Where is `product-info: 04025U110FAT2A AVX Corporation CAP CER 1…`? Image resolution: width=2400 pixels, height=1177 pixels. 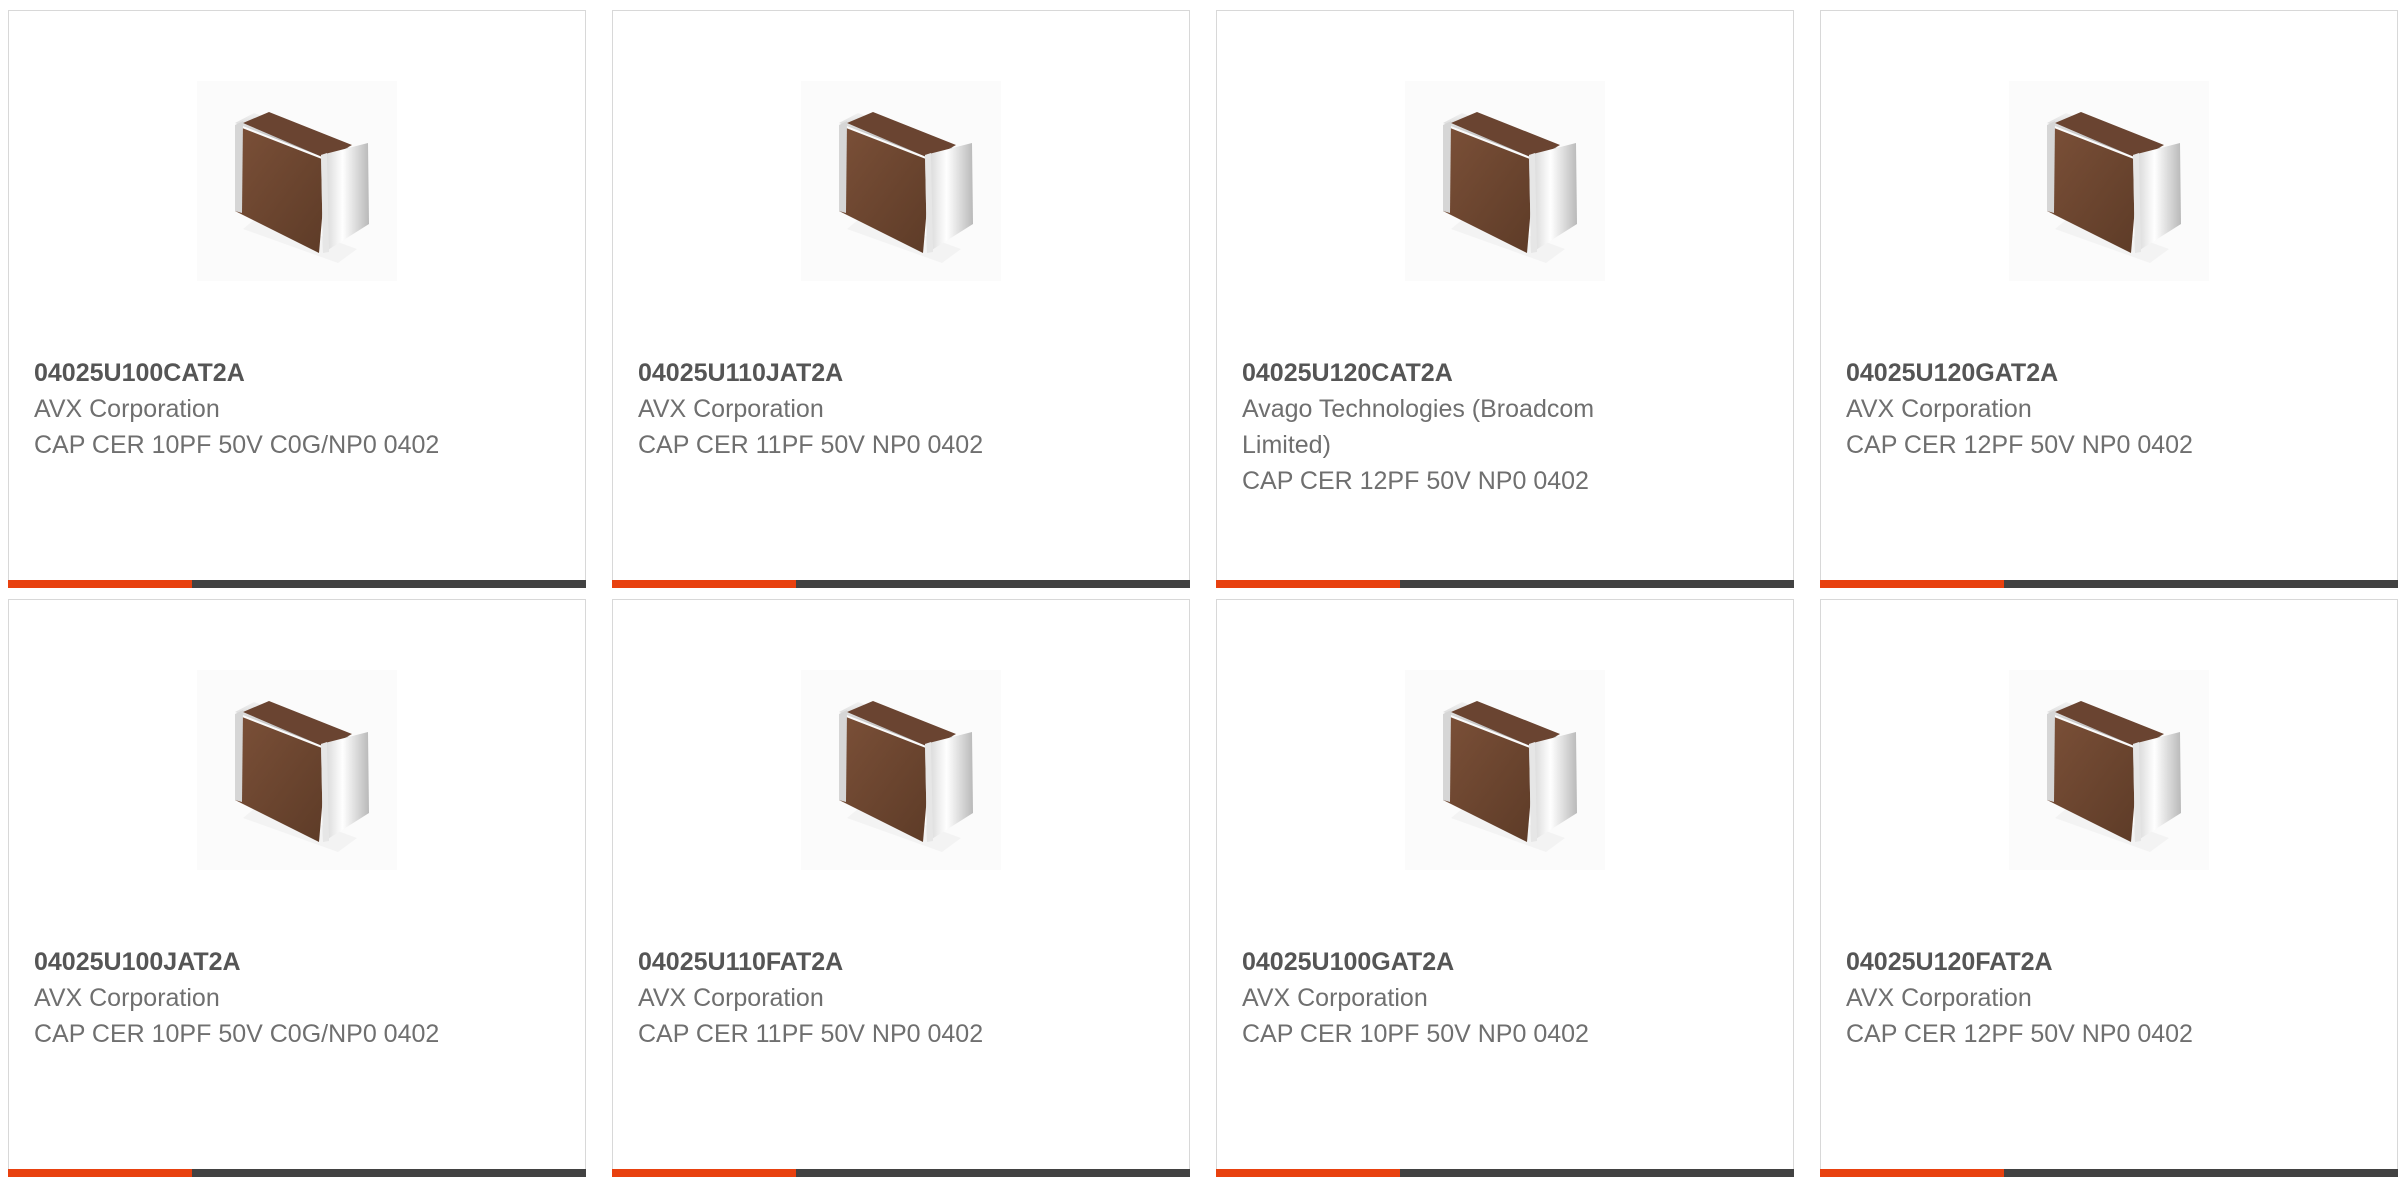 product-info: 04025U110FAT2A AVX Corporation CAP CER 1… is located at coordinates (853, 998).